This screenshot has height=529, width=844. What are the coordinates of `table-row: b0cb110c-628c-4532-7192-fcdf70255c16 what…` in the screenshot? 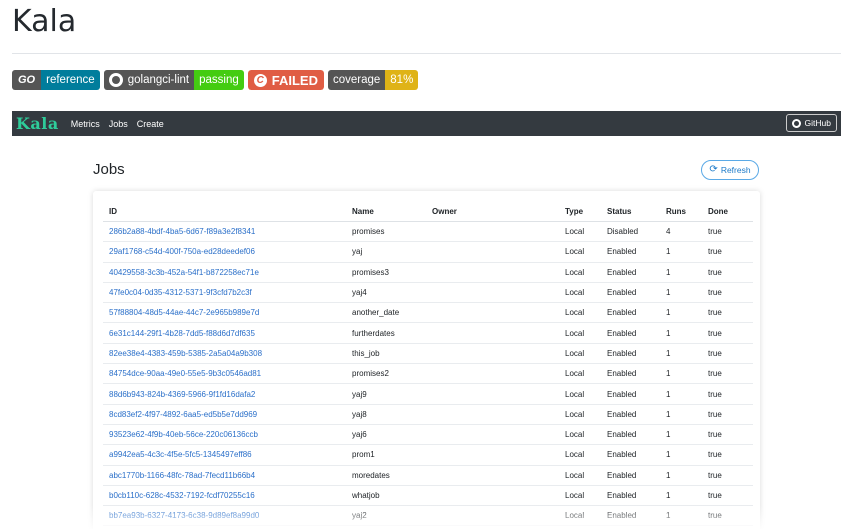 It's located at (428, 496).